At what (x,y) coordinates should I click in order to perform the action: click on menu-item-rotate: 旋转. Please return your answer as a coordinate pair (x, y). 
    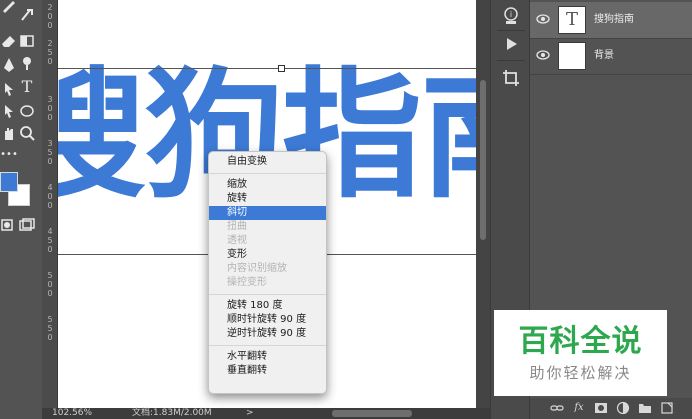
    Looking at the image, I should click on (267, 199).